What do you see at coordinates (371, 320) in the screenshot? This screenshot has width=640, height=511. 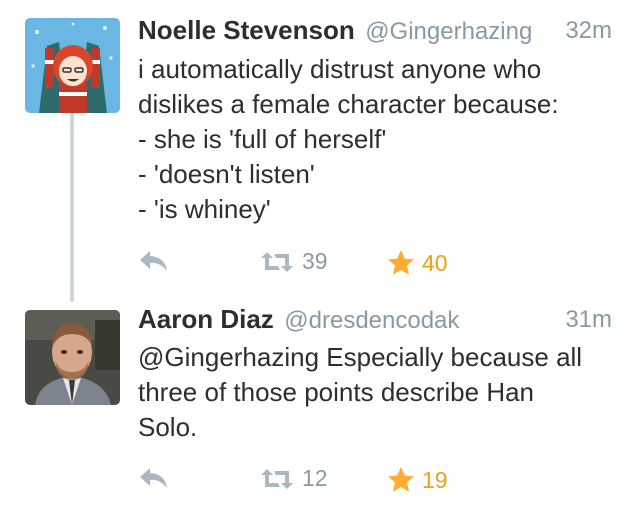 I see `author-handle: @dresdencodak` at bounding box center [371, 320].